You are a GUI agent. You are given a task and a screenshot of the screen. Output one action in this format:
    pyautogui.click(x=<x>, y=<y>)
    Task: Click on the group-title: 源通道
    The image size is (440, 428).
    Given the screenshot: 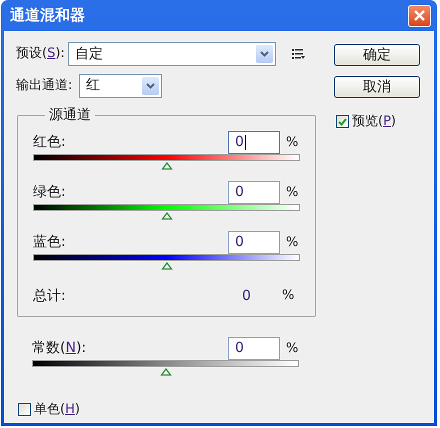 What is the action you would take?
    pyautogui.click(x=70, y=115)
    